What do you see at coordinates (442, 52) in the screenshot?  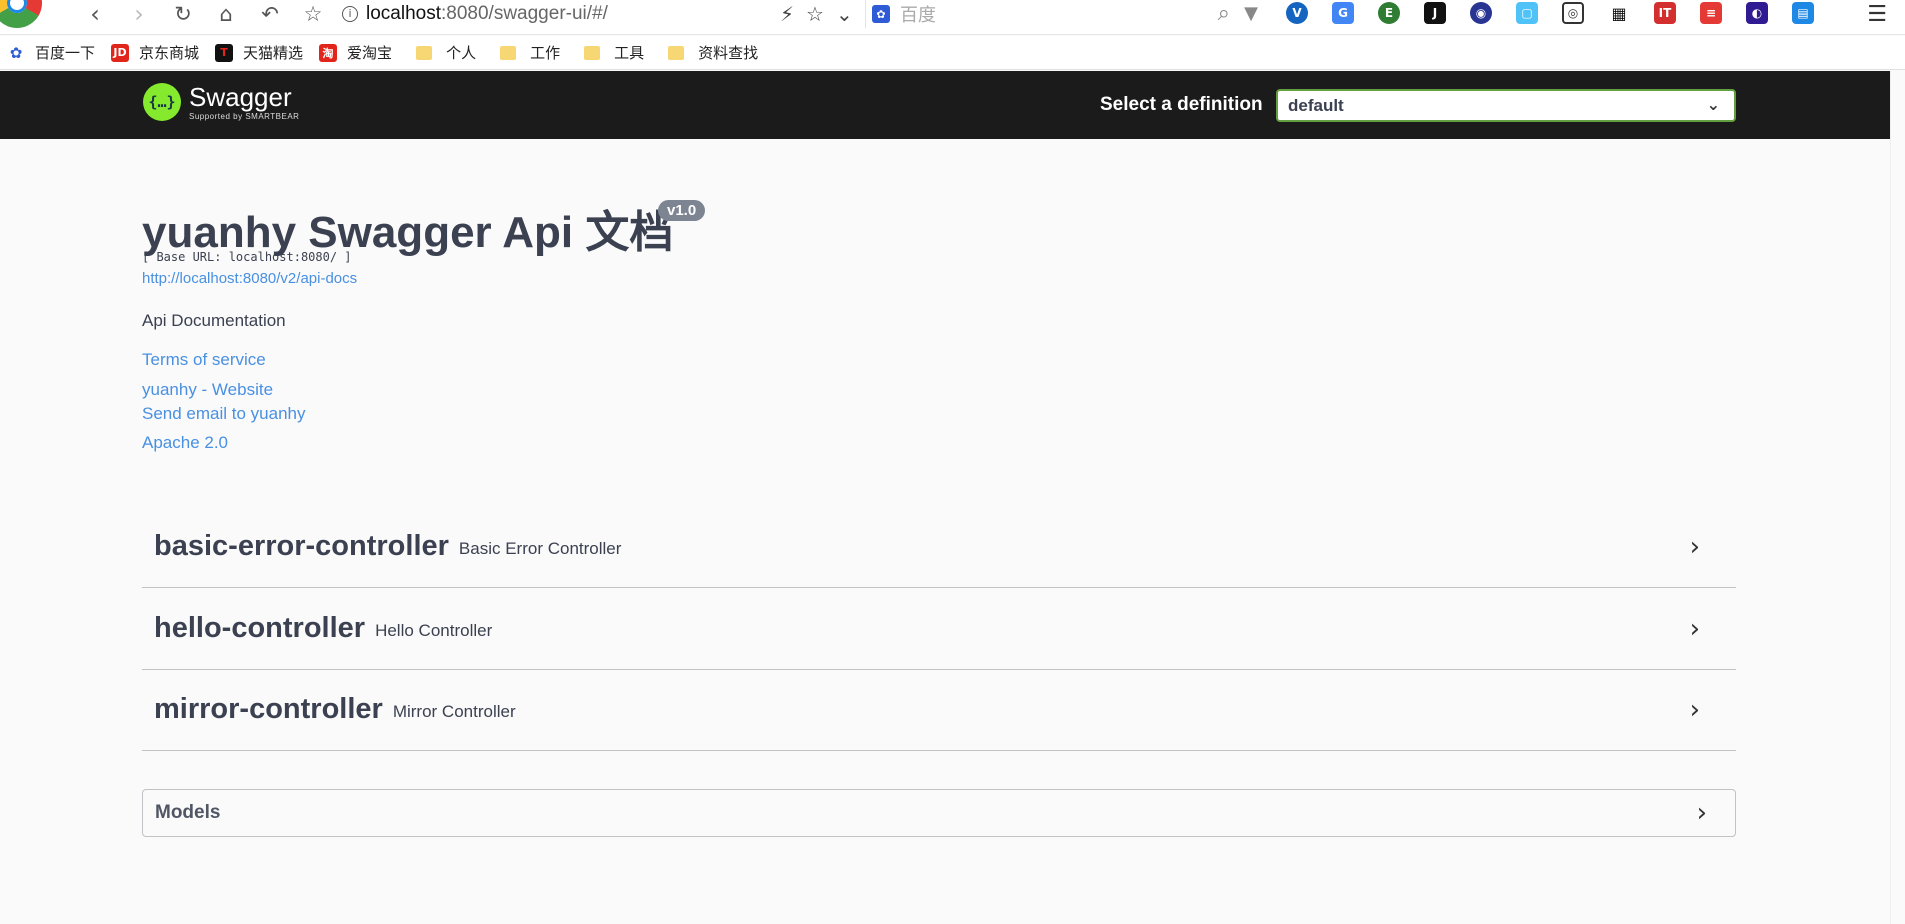 I see `bookmark-folder-personal: 个人` at bounding box center [442, 52].